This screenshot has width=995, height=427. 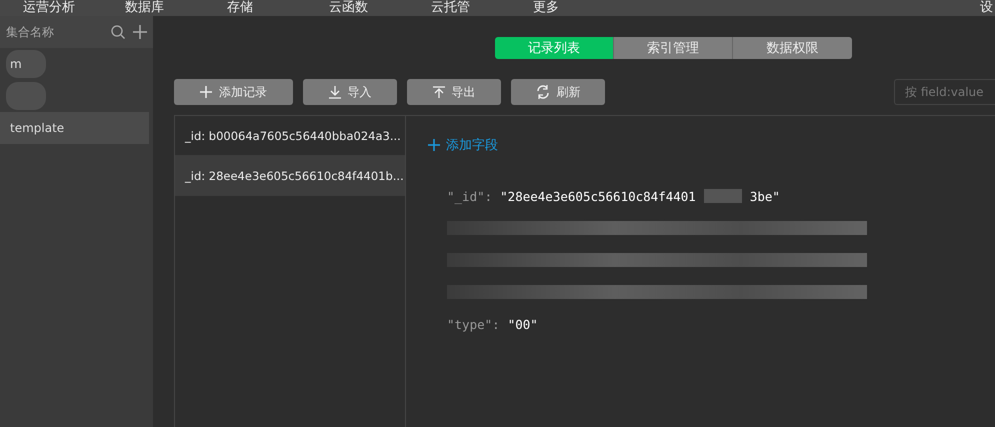 What do you see at coordinates (74, 128) in the screenshot?
I see `collection-item: template` at bounding box center [74, 128].